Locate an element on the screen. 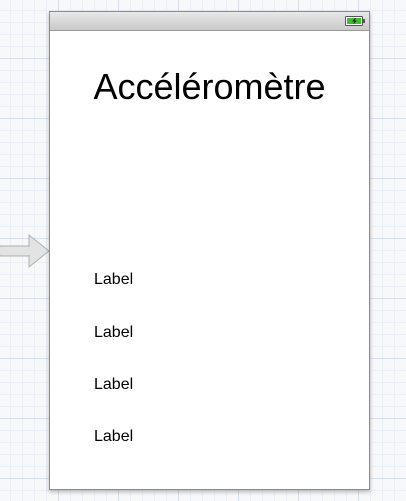 Image resolution: width=406 pixels, height=501 pixels. initial-view-controller-arrow-icon is located at coordinates (25, 251).